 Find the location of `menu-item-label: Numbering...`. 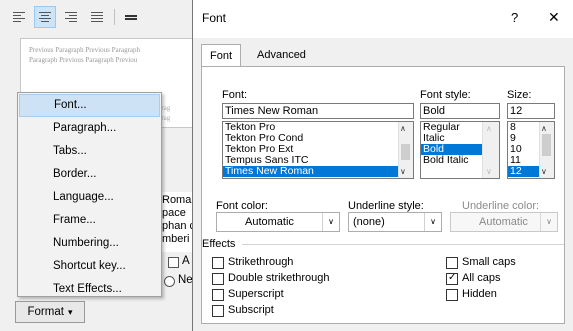

menu-item-label: Numbering... is located at coordinates (86, 243).